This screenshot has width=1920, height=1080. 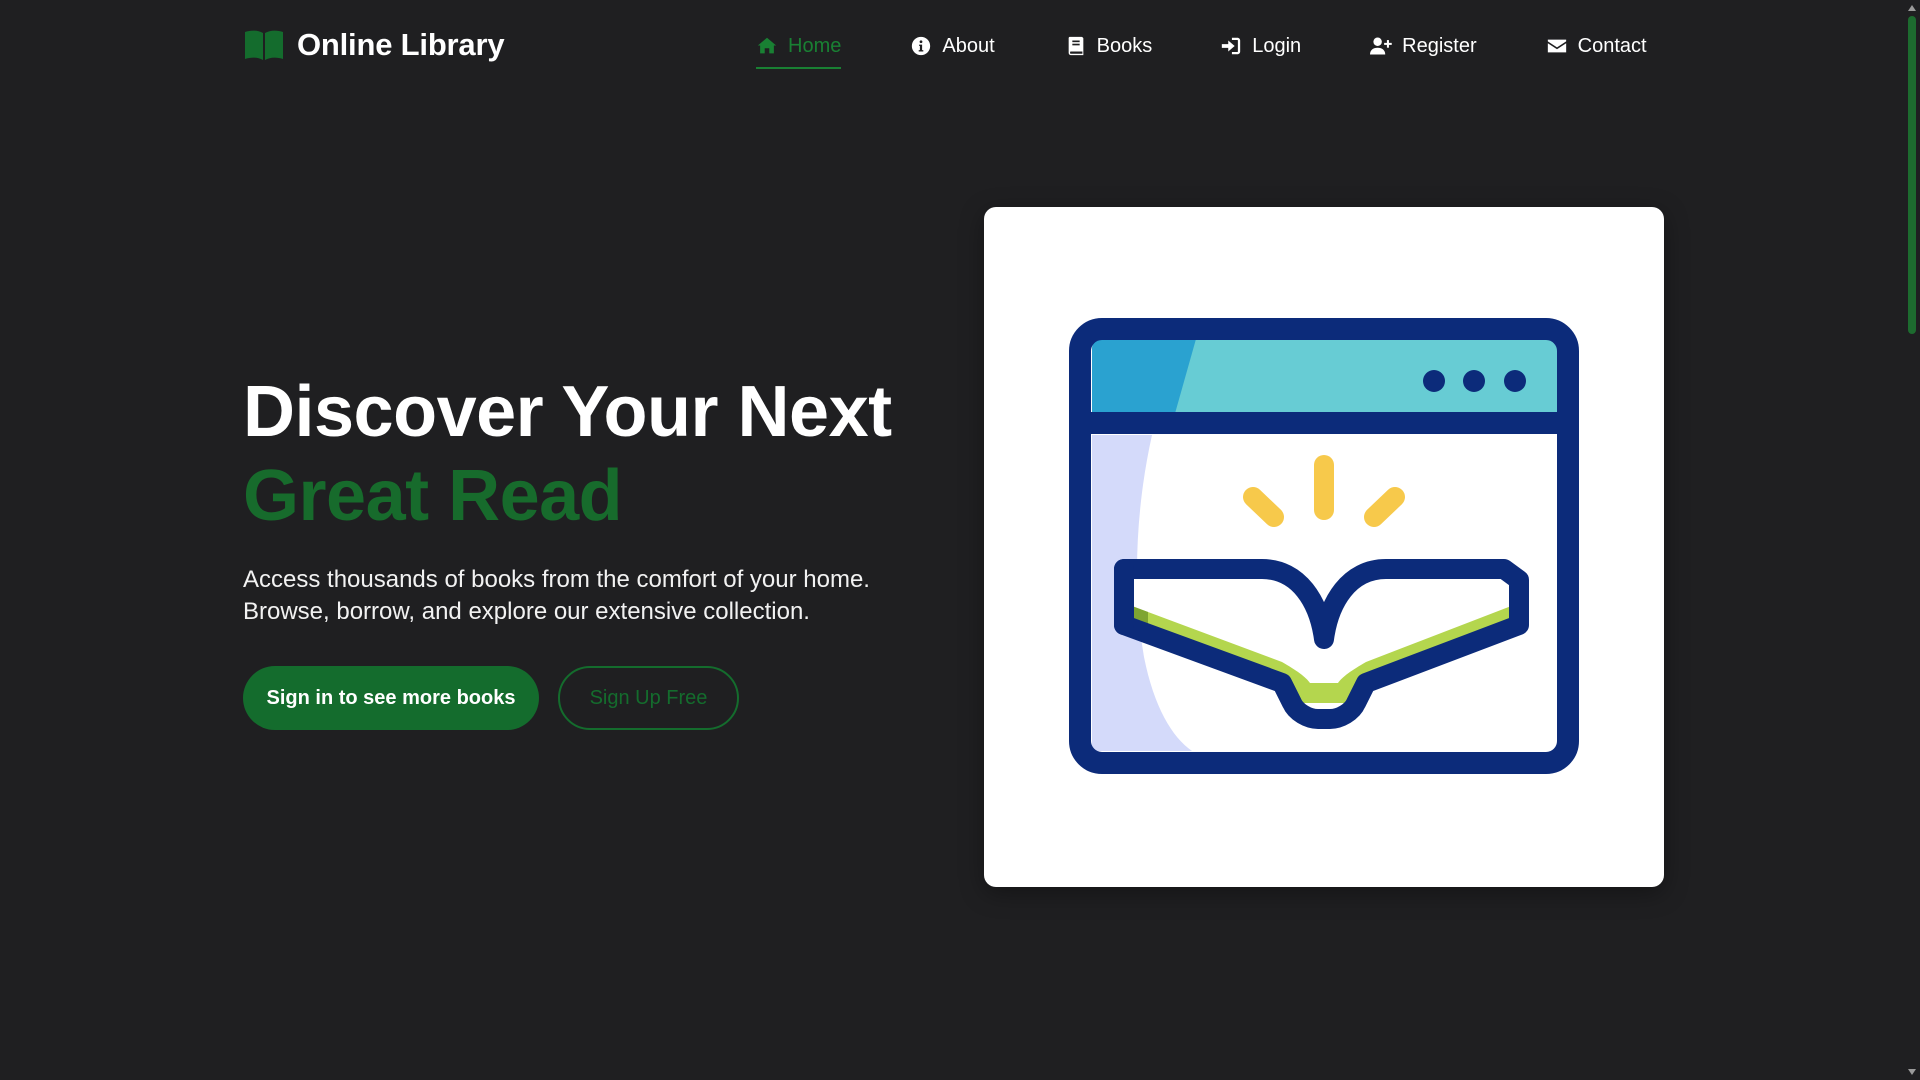 I want to click on nav-item-label: Register, so click(x=1439, y=45).